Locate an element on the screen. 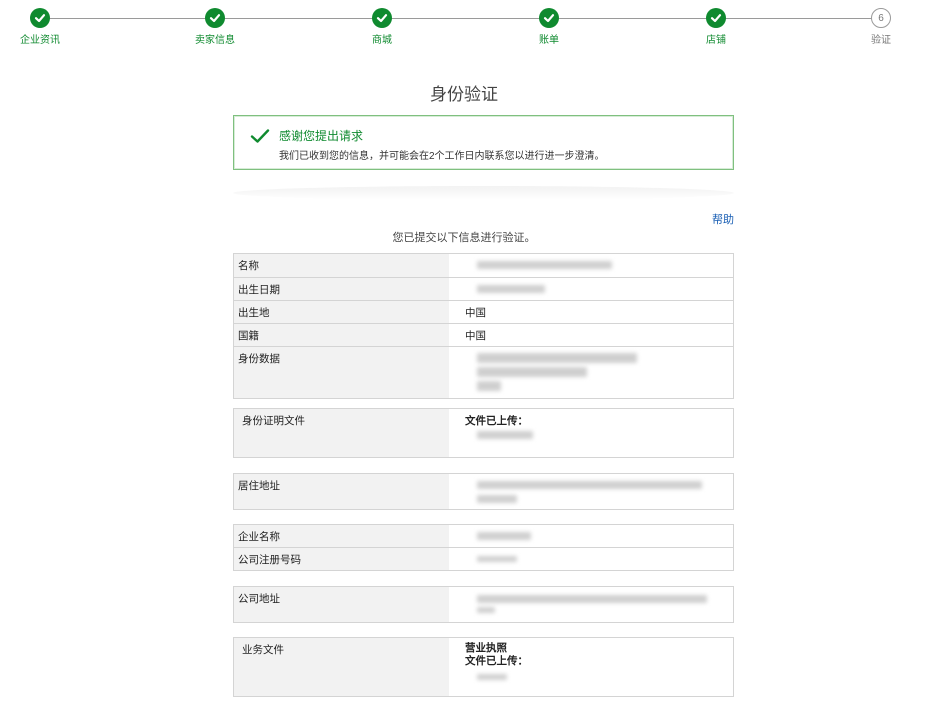 Image resolution: width=928 pixels, height=710 pixels. residence-address-table: 居住地址 is located at coordinates (483, 491).